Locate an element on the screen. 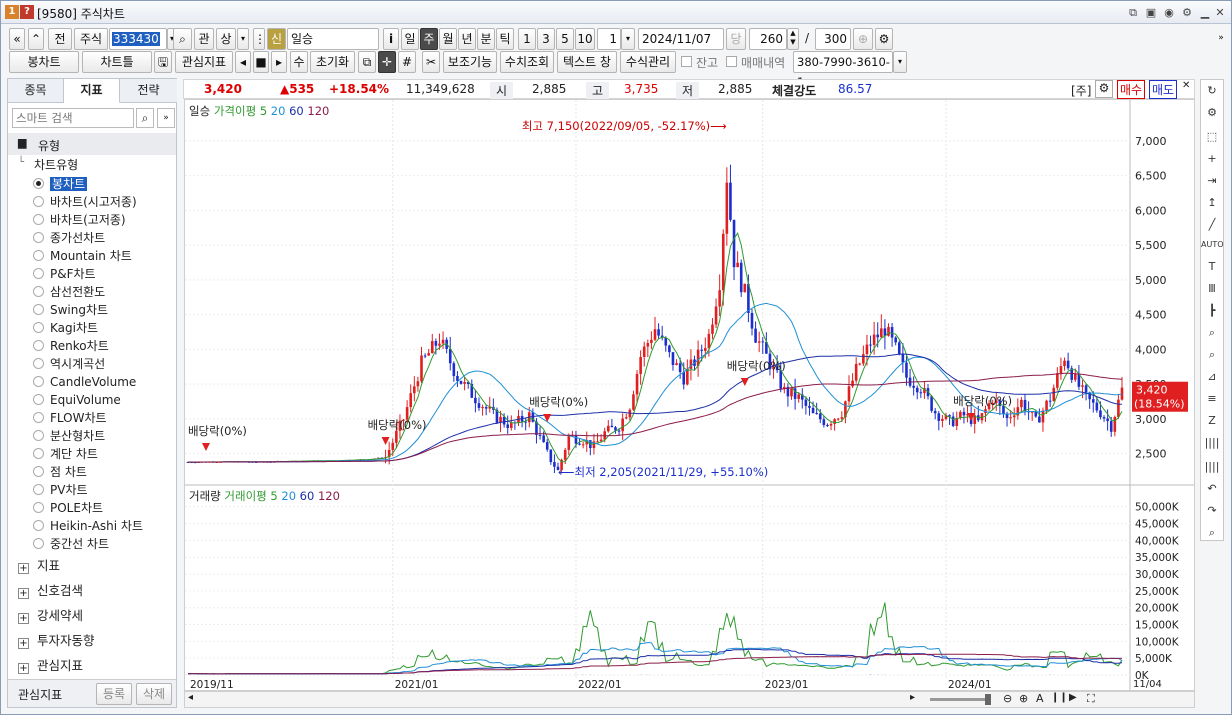  zoom-out-icon: ⊖ is located at coordinates (1007, 698).